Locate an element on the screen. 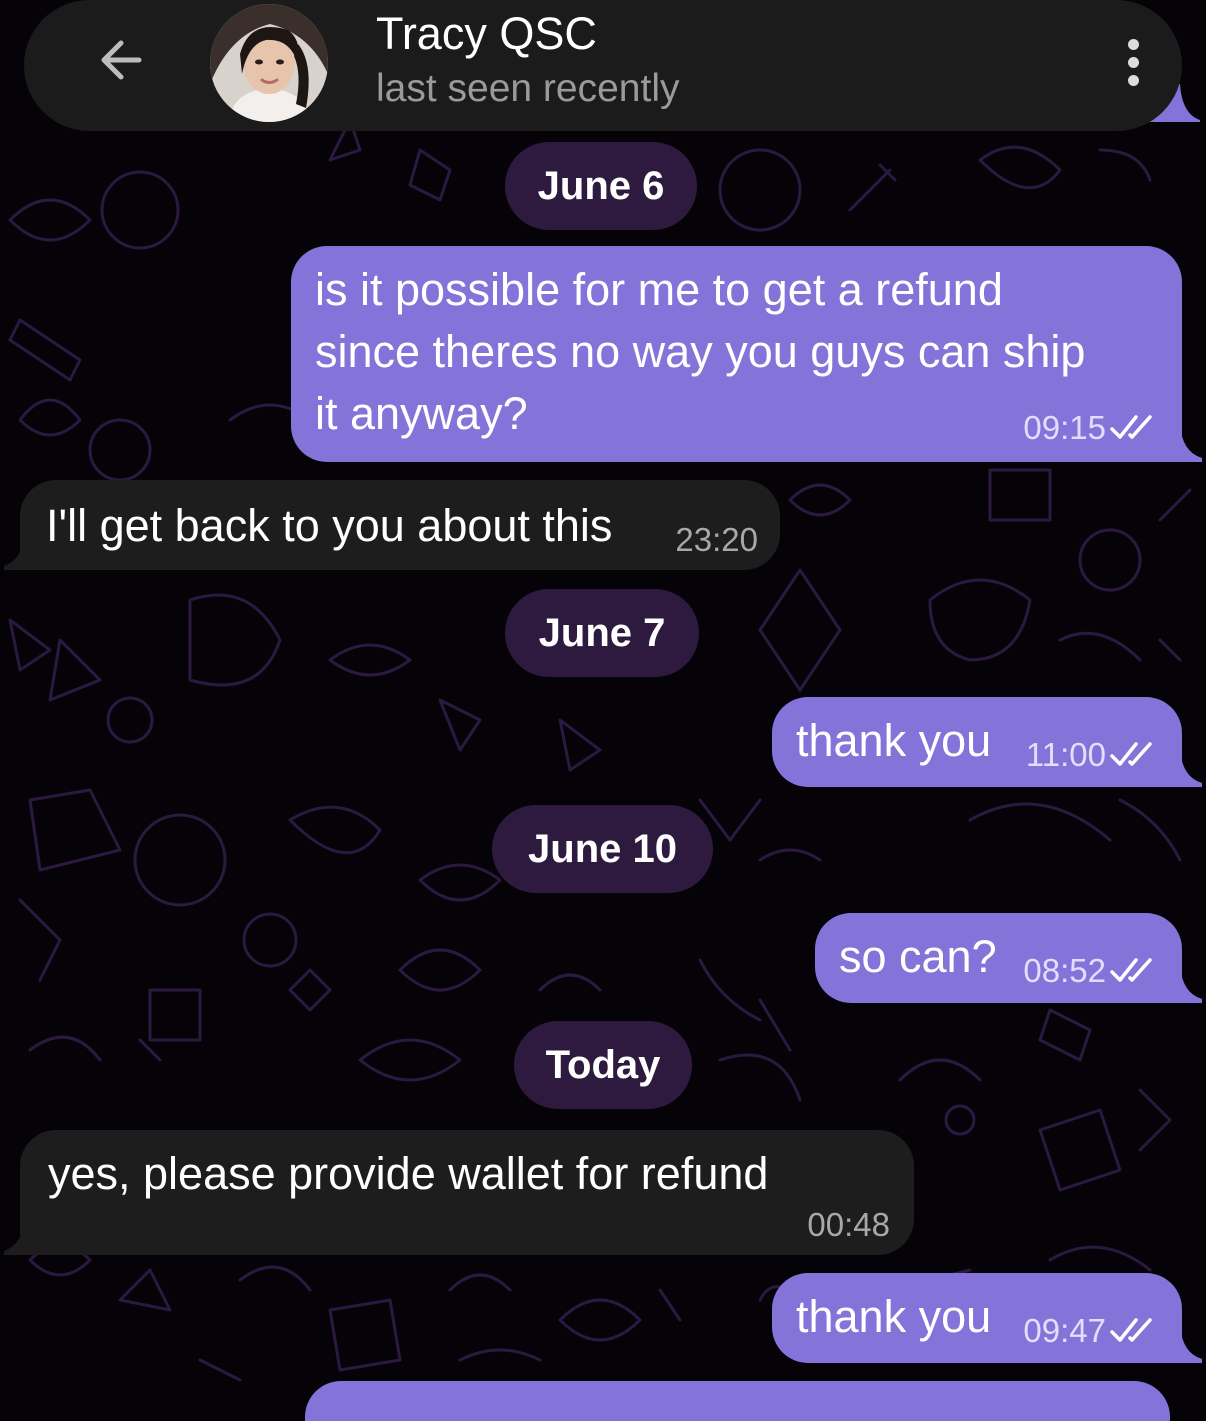 Image resolution: width=1206 pixels, height=1421 pixels. message-meta: 09:47 is located at coordinates (1090, 1331).